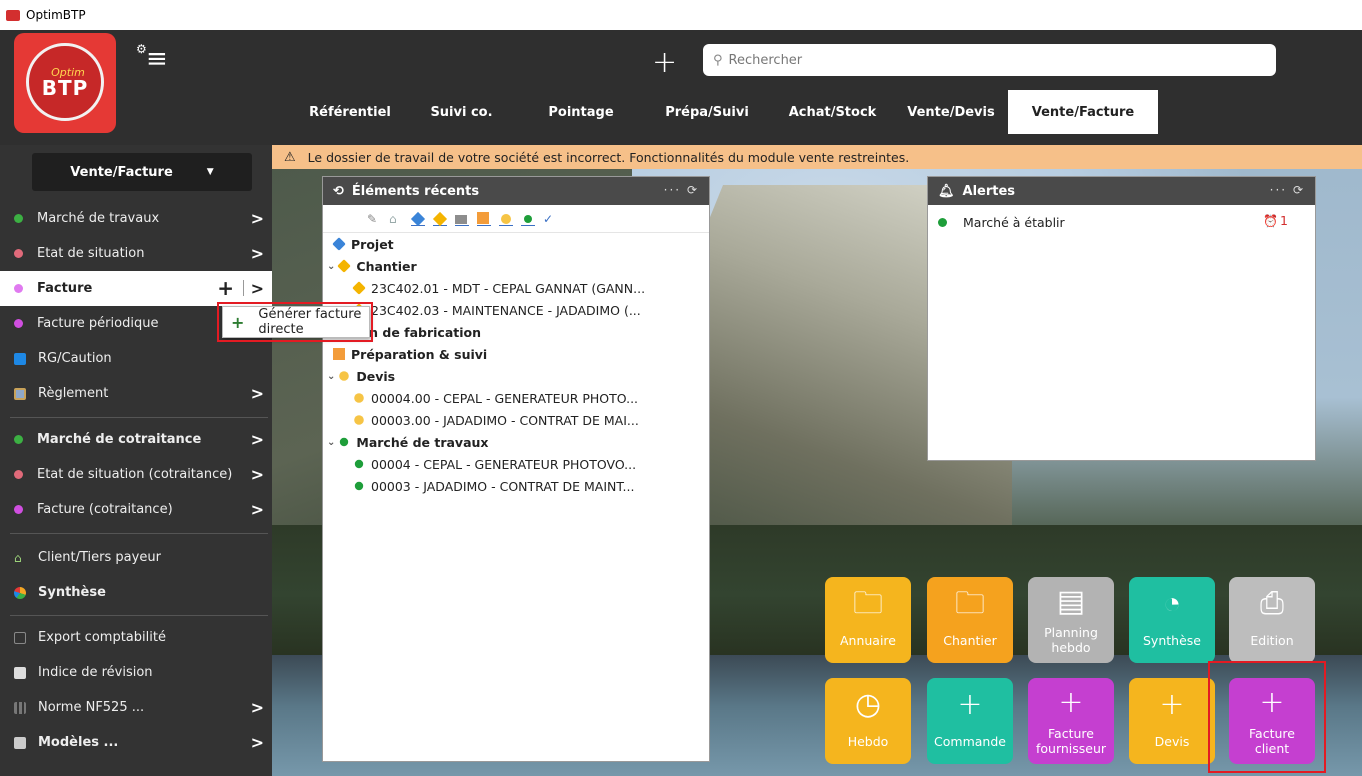 The width and height of the screenshot is (1362, 776). What do you see at coordinates (970, 741) in the screenshot?
I see `tile-label: Commande` at bounding box center [970, 741].